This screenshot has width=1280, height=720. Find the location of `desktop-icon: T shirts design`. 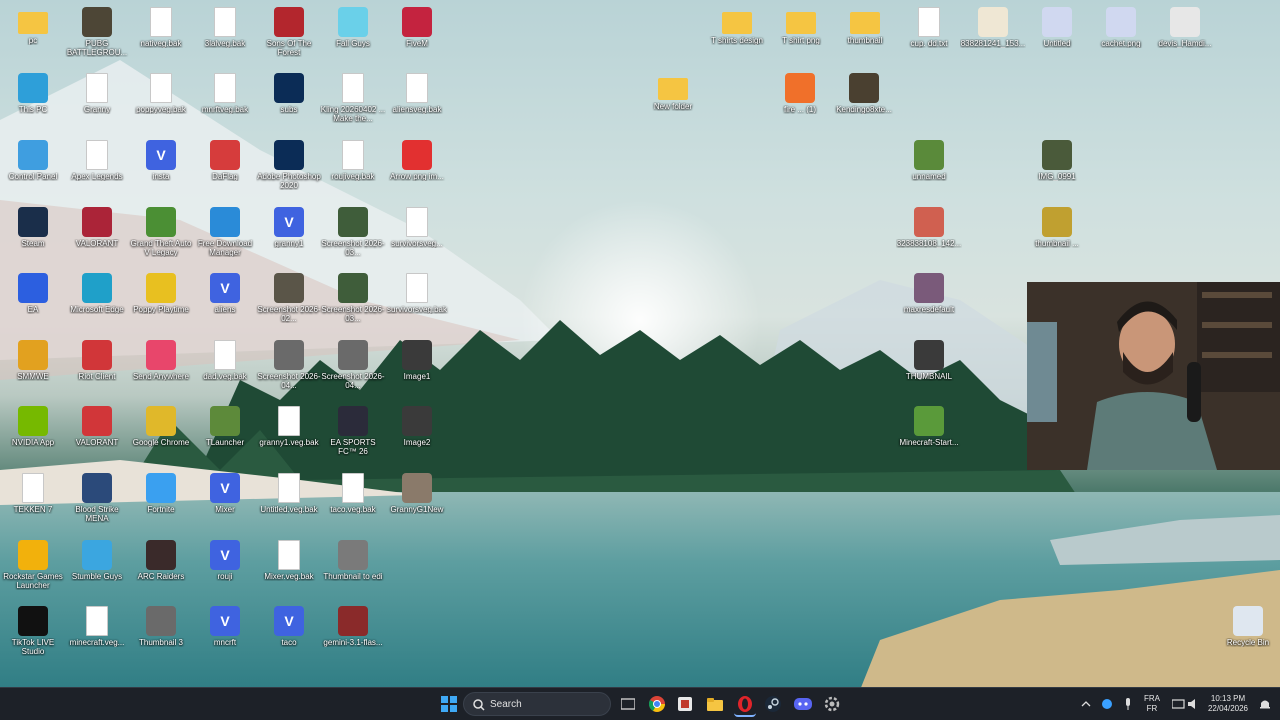

desktop-icon: T shirts design is located at coordinates (737, 35).